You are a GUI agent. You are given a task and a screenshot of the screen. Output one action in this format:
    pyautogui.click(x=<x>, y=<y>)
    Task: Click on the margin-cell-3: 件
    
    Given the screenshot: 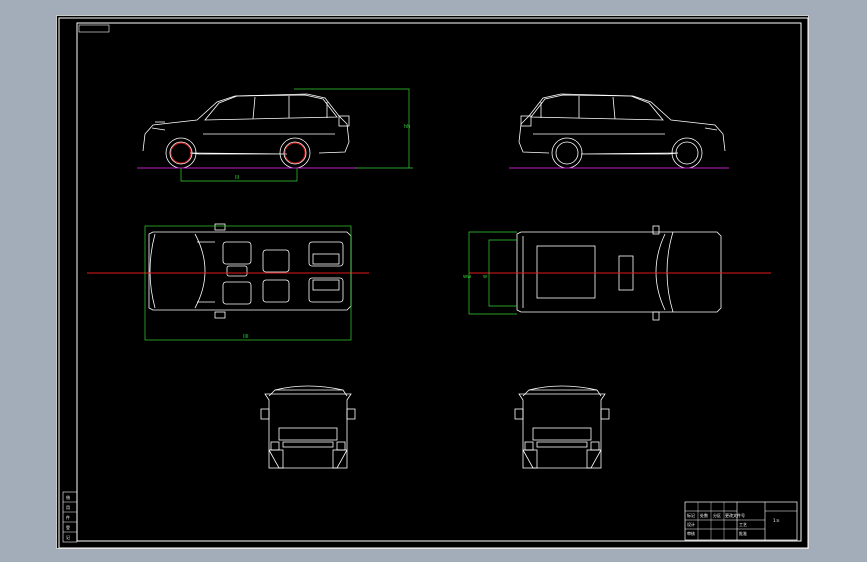 What is the action you would take?
    pyautogui.click(x=68, y=517)
    